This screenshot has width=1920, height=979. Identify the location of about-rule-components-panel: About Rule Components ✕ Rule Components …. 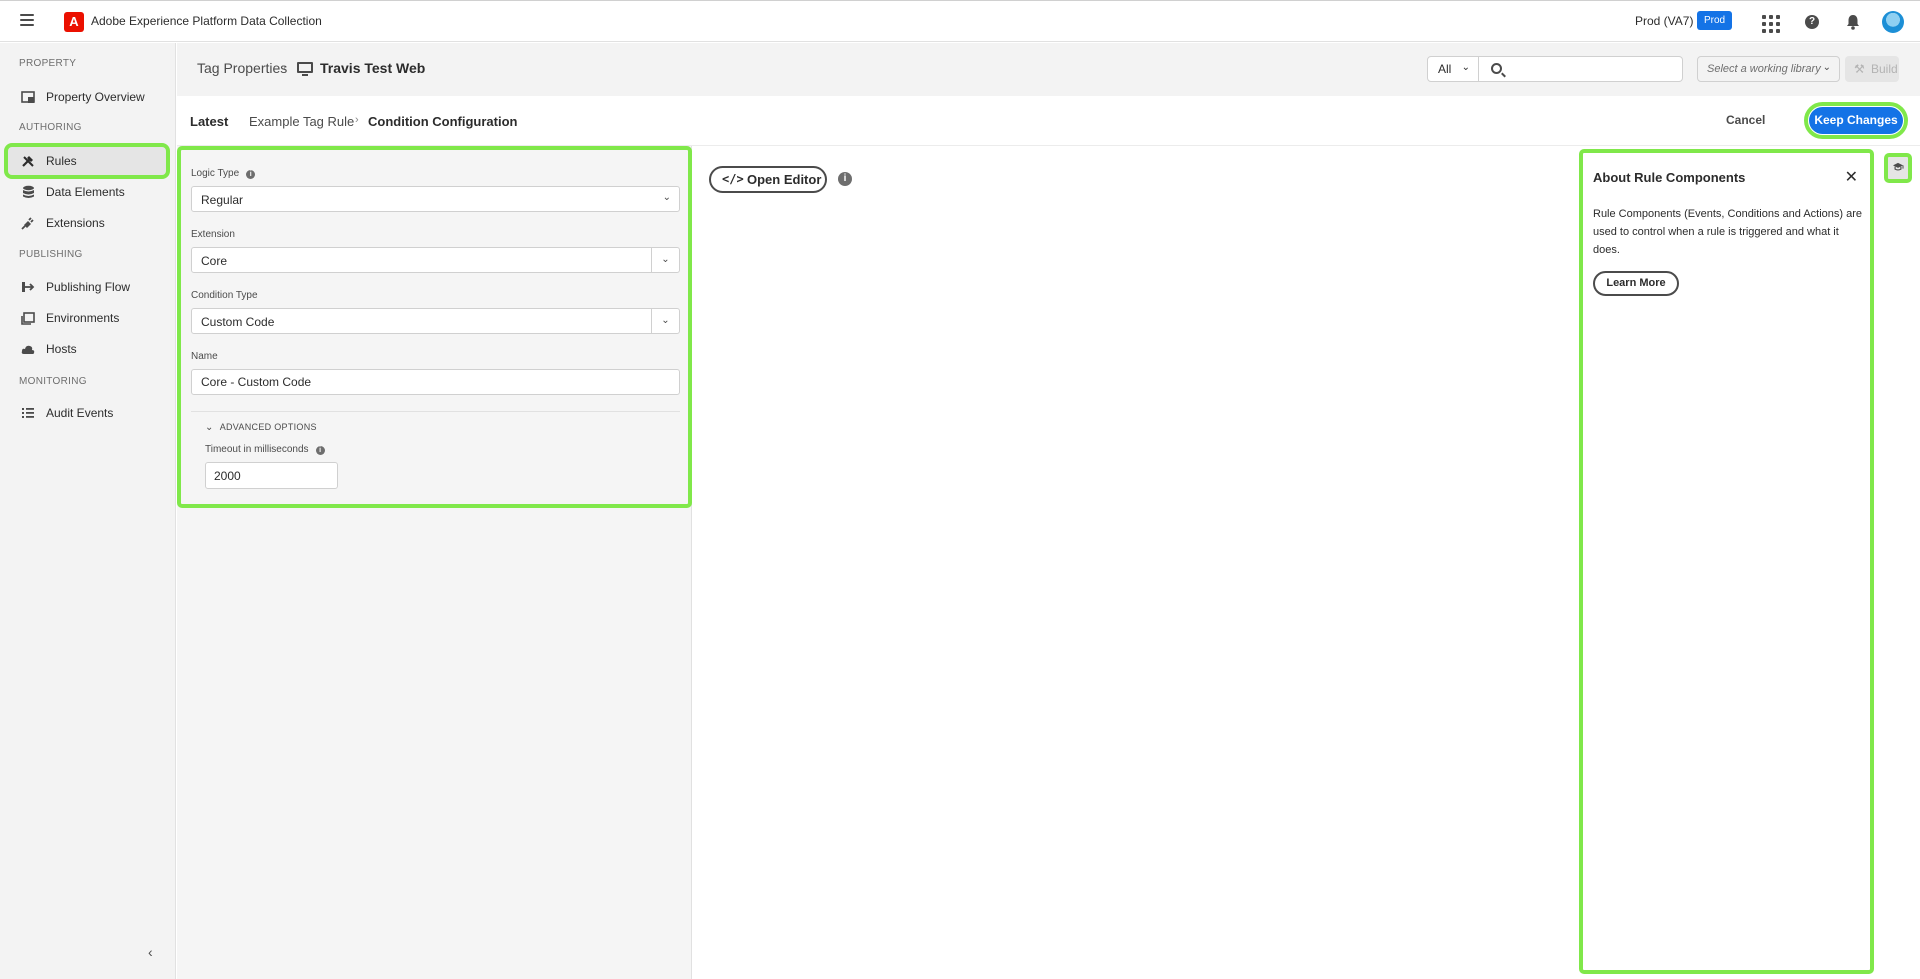
(1726, 561).